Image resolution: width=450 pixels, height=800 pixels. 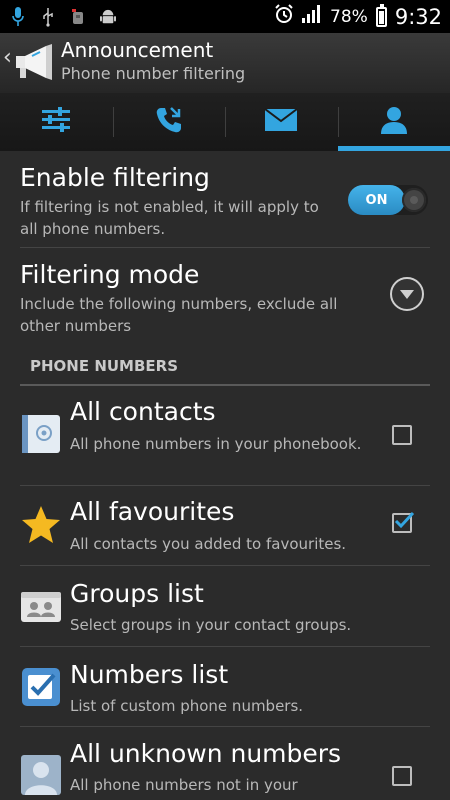 I want to click on unknown-person-icon, so click(x=41, y=775).